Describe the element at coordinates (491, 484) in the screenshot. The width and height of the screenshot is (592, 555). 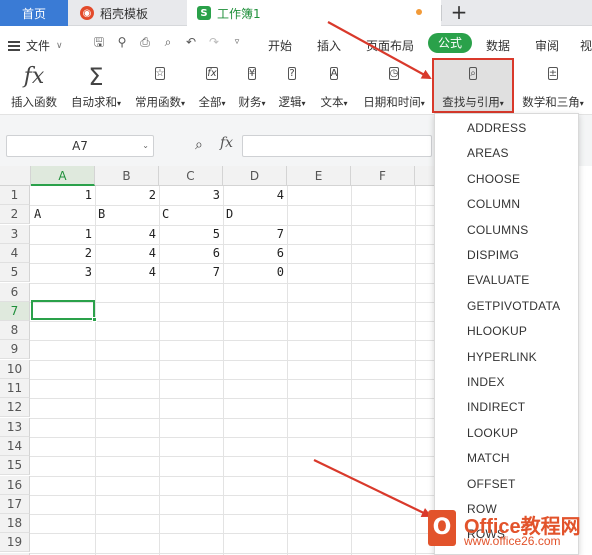
I see `dropdown-item: OFFSET` at that location.